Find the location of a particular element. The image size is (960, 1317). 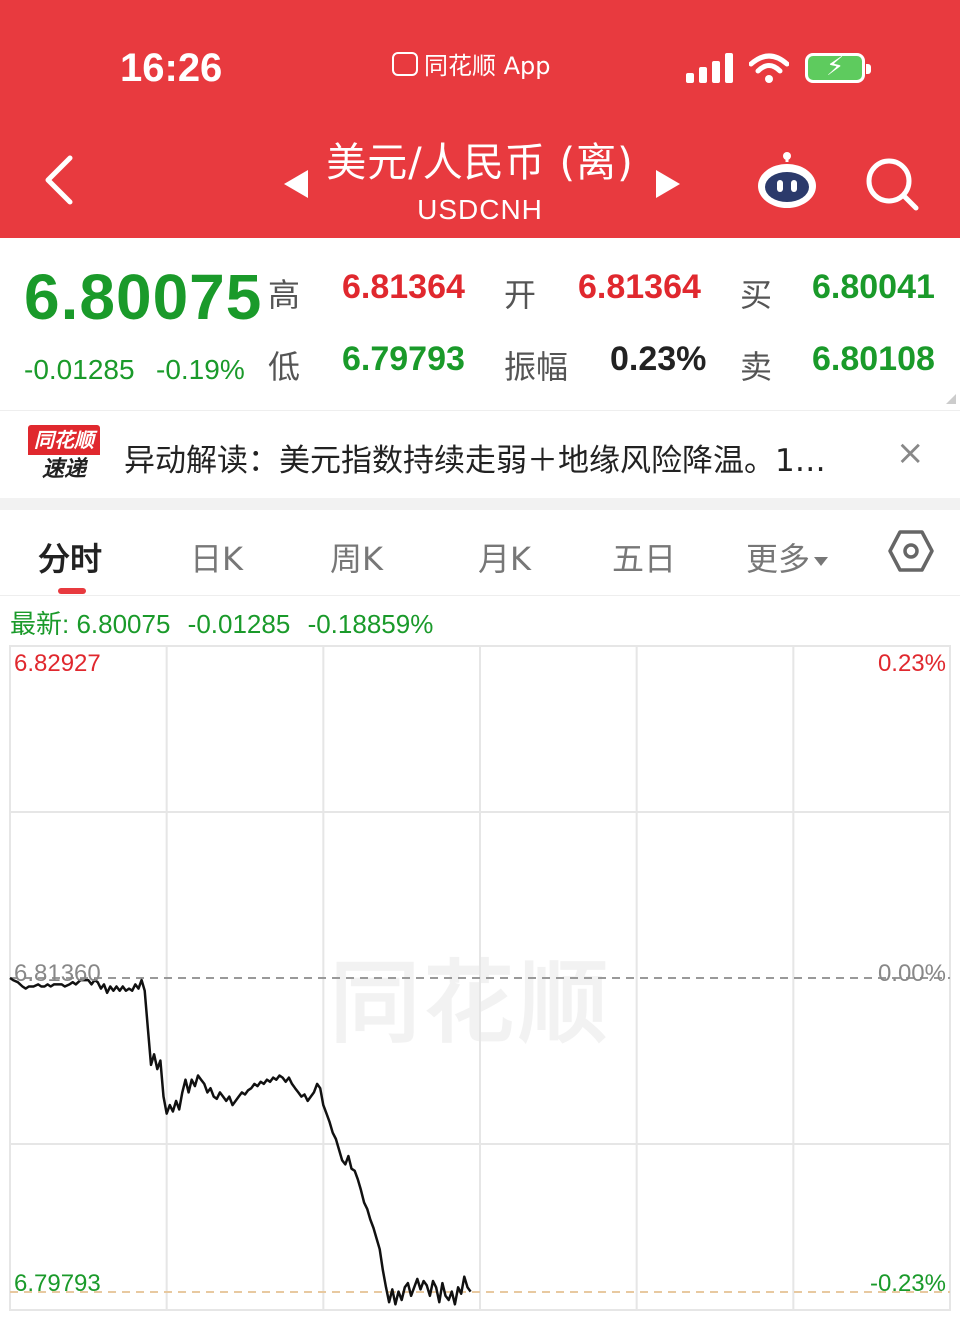

search-icon is located at coordinates (892, 184).